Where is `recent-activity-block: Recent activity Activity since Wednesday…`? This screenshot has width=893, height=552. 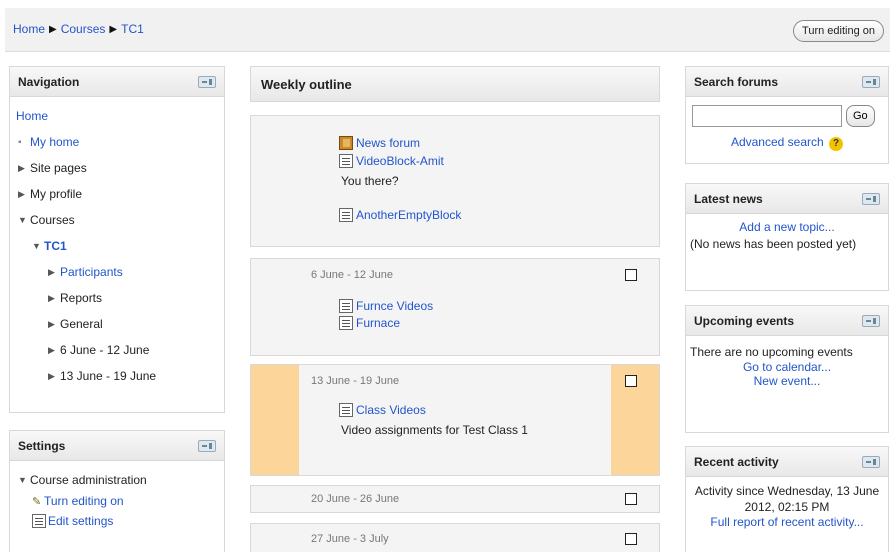 recent-activity-block: Recent activity Activity since Wednesday… is located at coordinates (787, 499).